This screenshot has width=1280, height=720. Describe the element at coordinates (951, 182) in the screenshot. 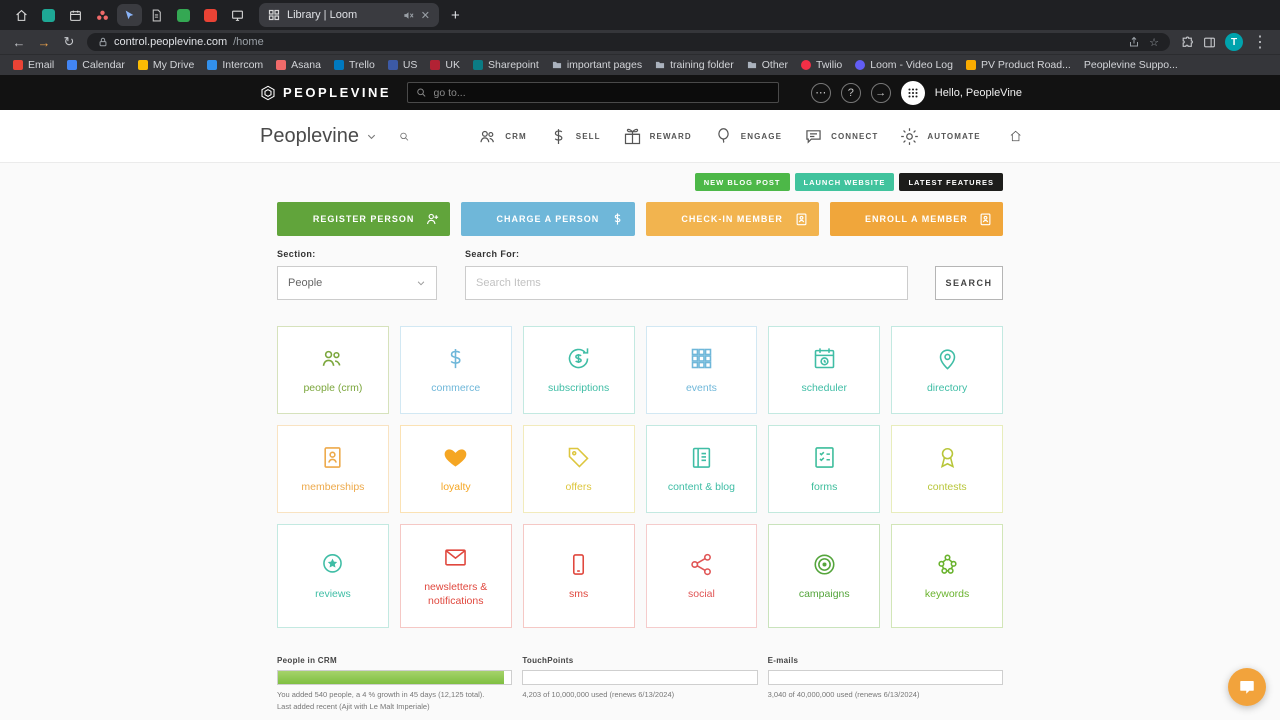

I see `latest-features-button: LATEST FEATURES` at that location.